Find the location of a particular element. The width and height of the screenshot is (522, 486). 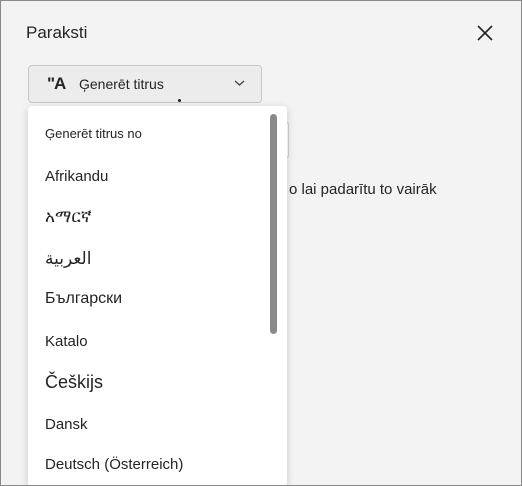

cursor-dot is located at coordinates (179, 100).